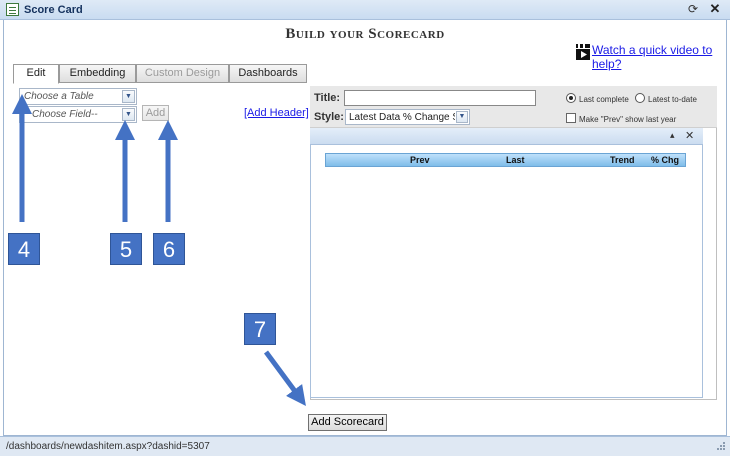  What do you see at coordinates (260, 329) in the screenshot?
I see `annotation-marker-7: 7` at bounding box center [260, 329].